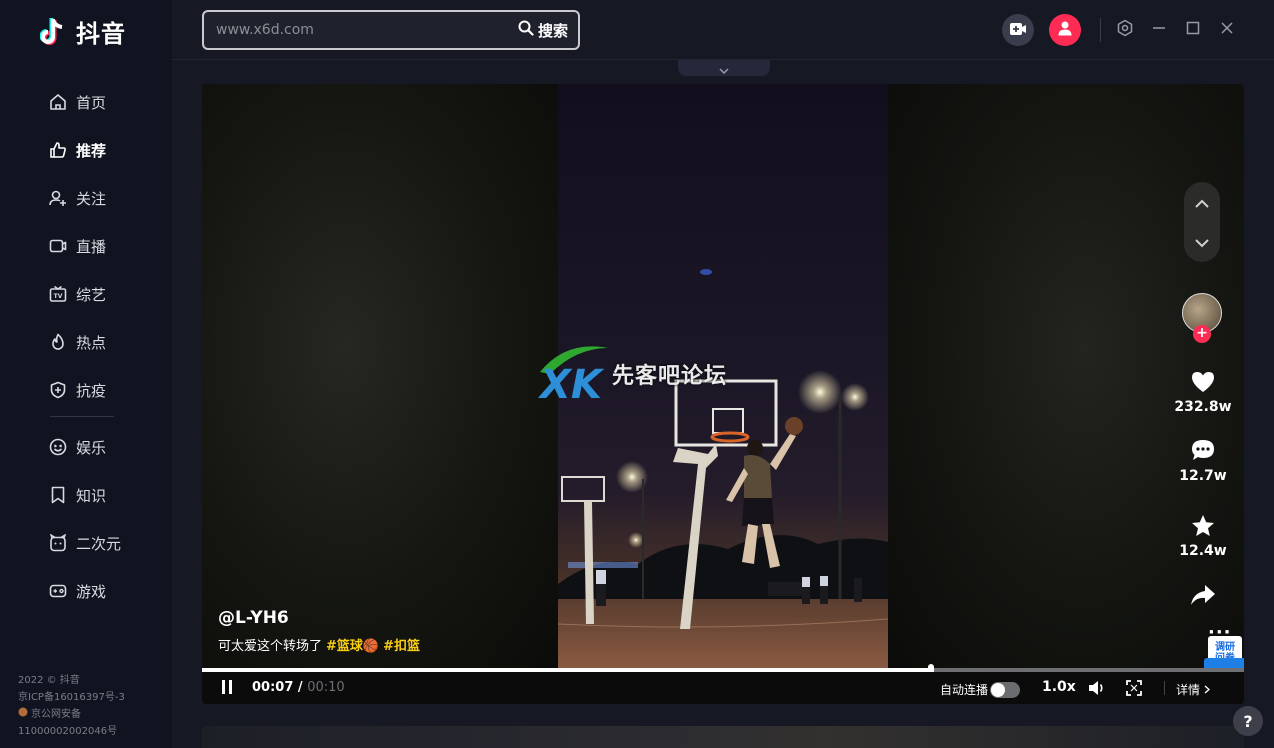  Describe the element at coordinates (270, 646) in the screenshot. I see `video-description-text: 可太爱这个转场了` at that location.